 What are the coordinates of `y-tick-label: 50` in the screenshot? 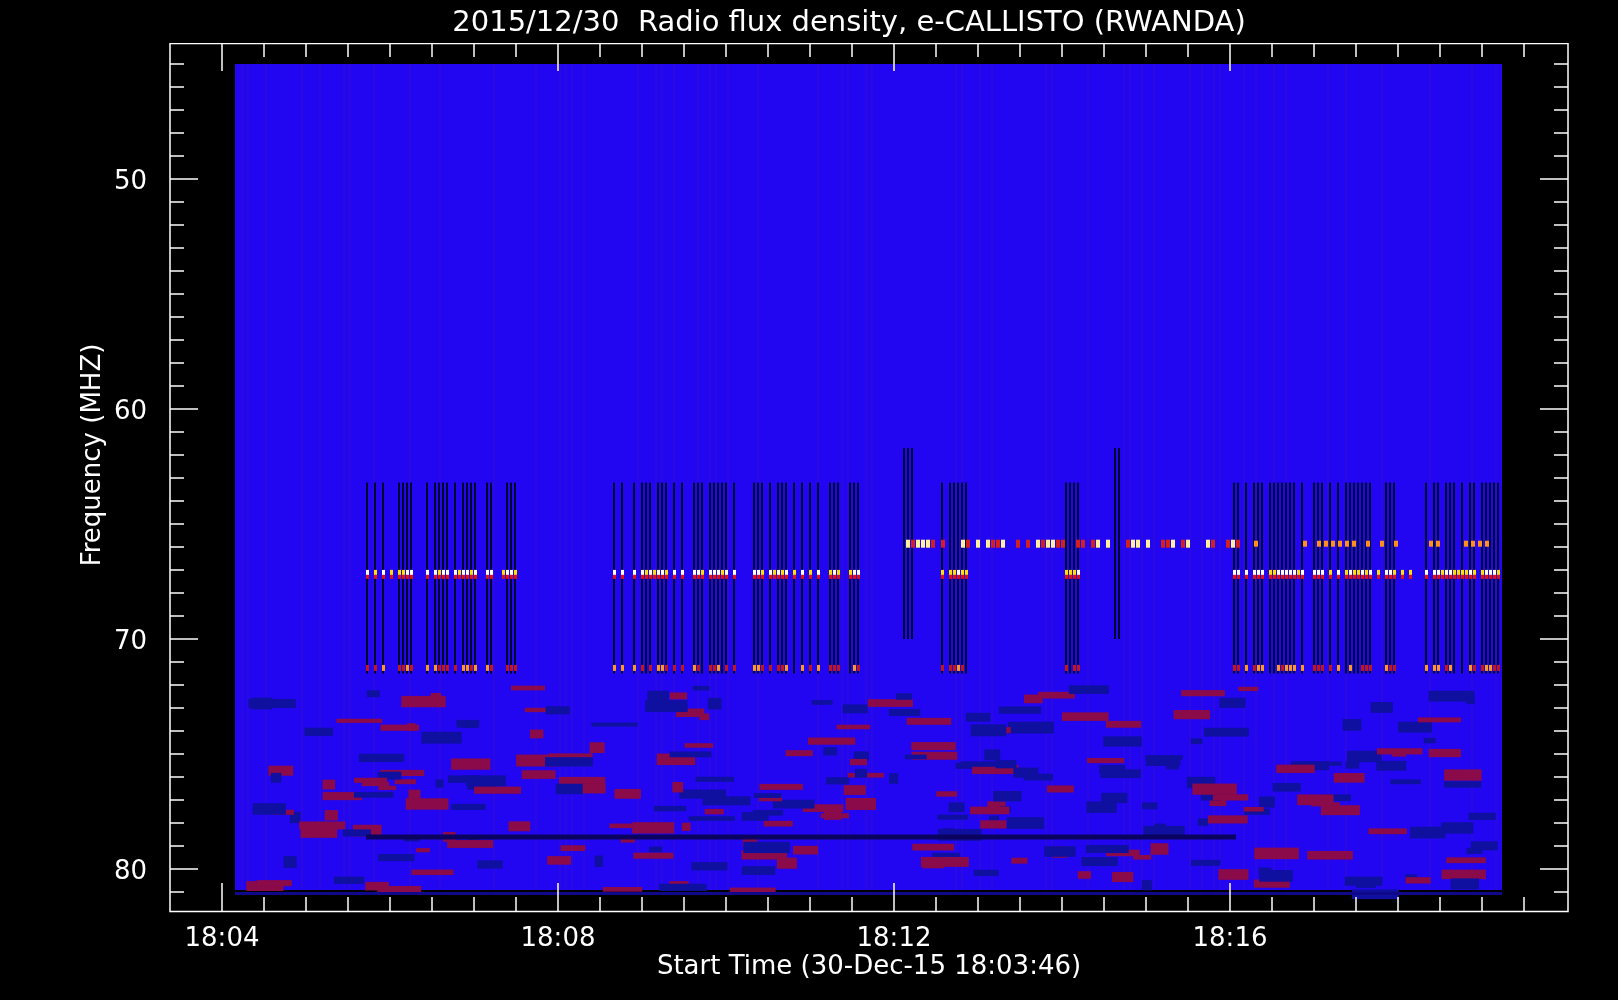 It's located at (130, 180).